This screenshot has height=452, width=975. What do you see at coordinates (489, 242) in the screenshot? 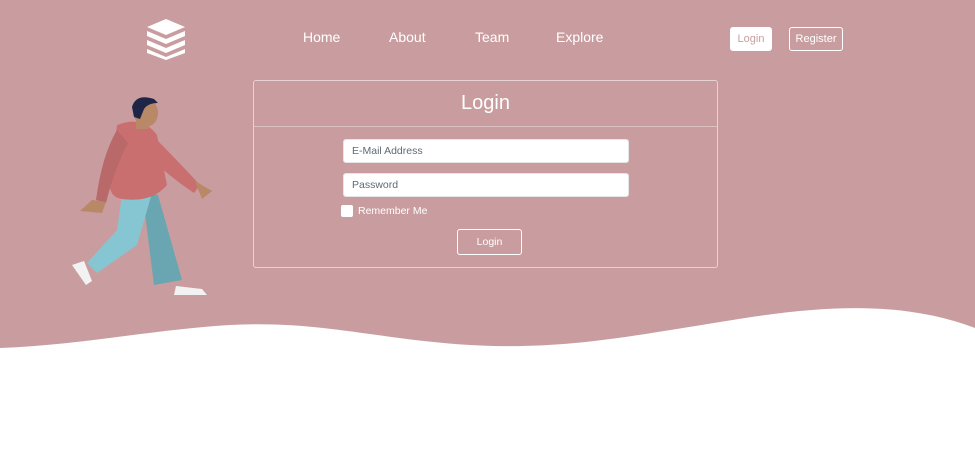
I see `login-submit-button: Login` at bounding box center [489, 242].